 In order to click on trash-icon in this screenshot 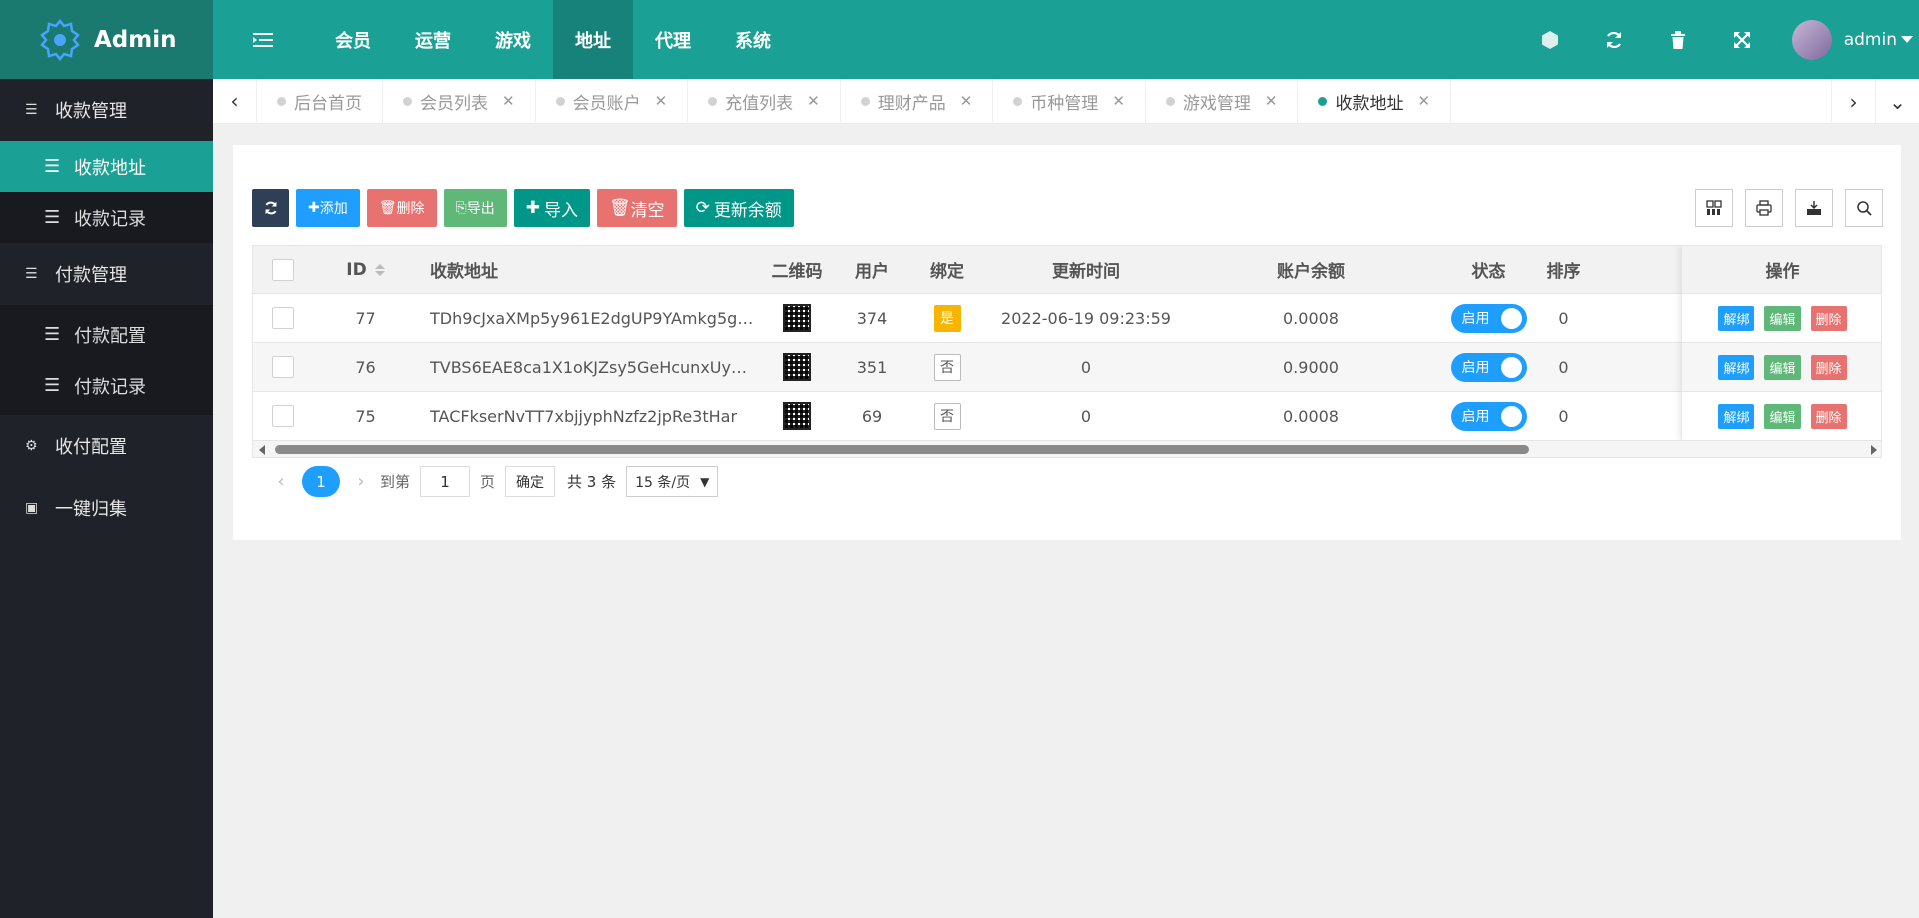, I will do `click(1678, 39)`.